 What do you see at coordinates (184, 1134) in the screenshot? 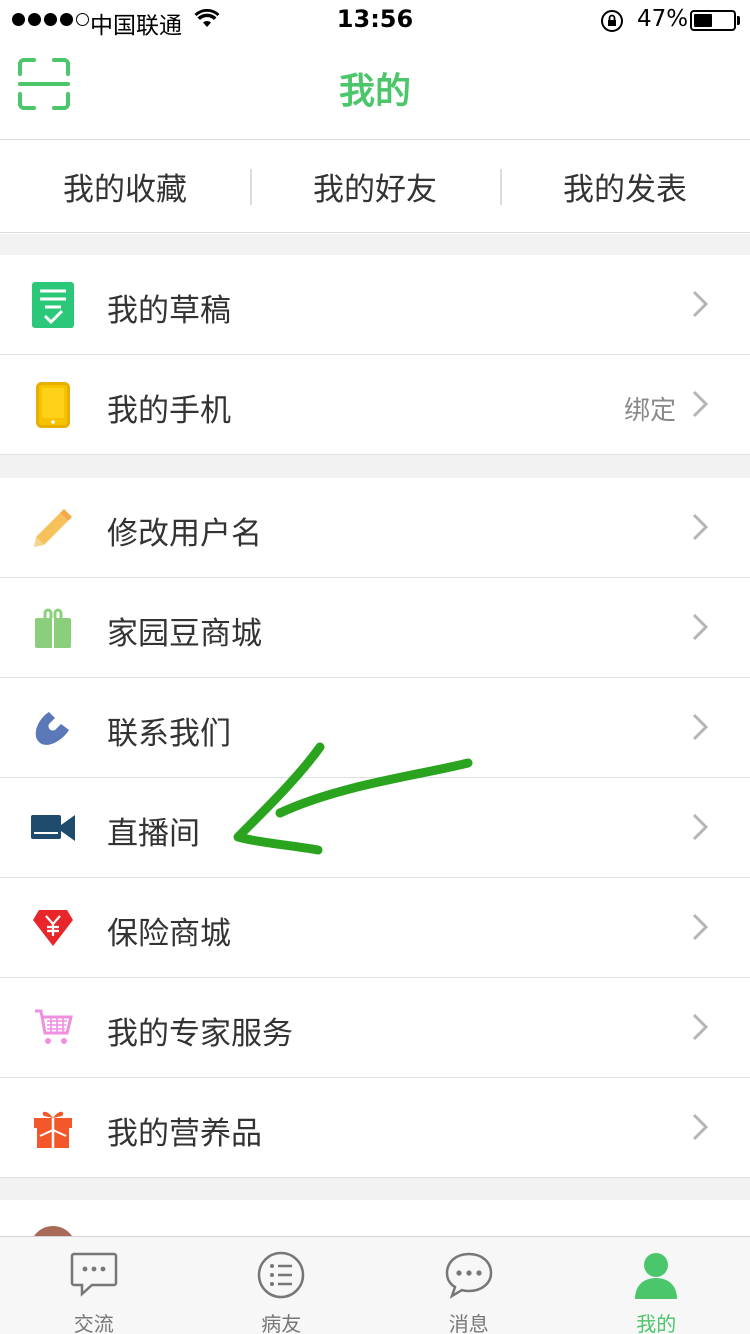
I see `menu-item-label: 我的营养品` at bounding box center [184, 1134].